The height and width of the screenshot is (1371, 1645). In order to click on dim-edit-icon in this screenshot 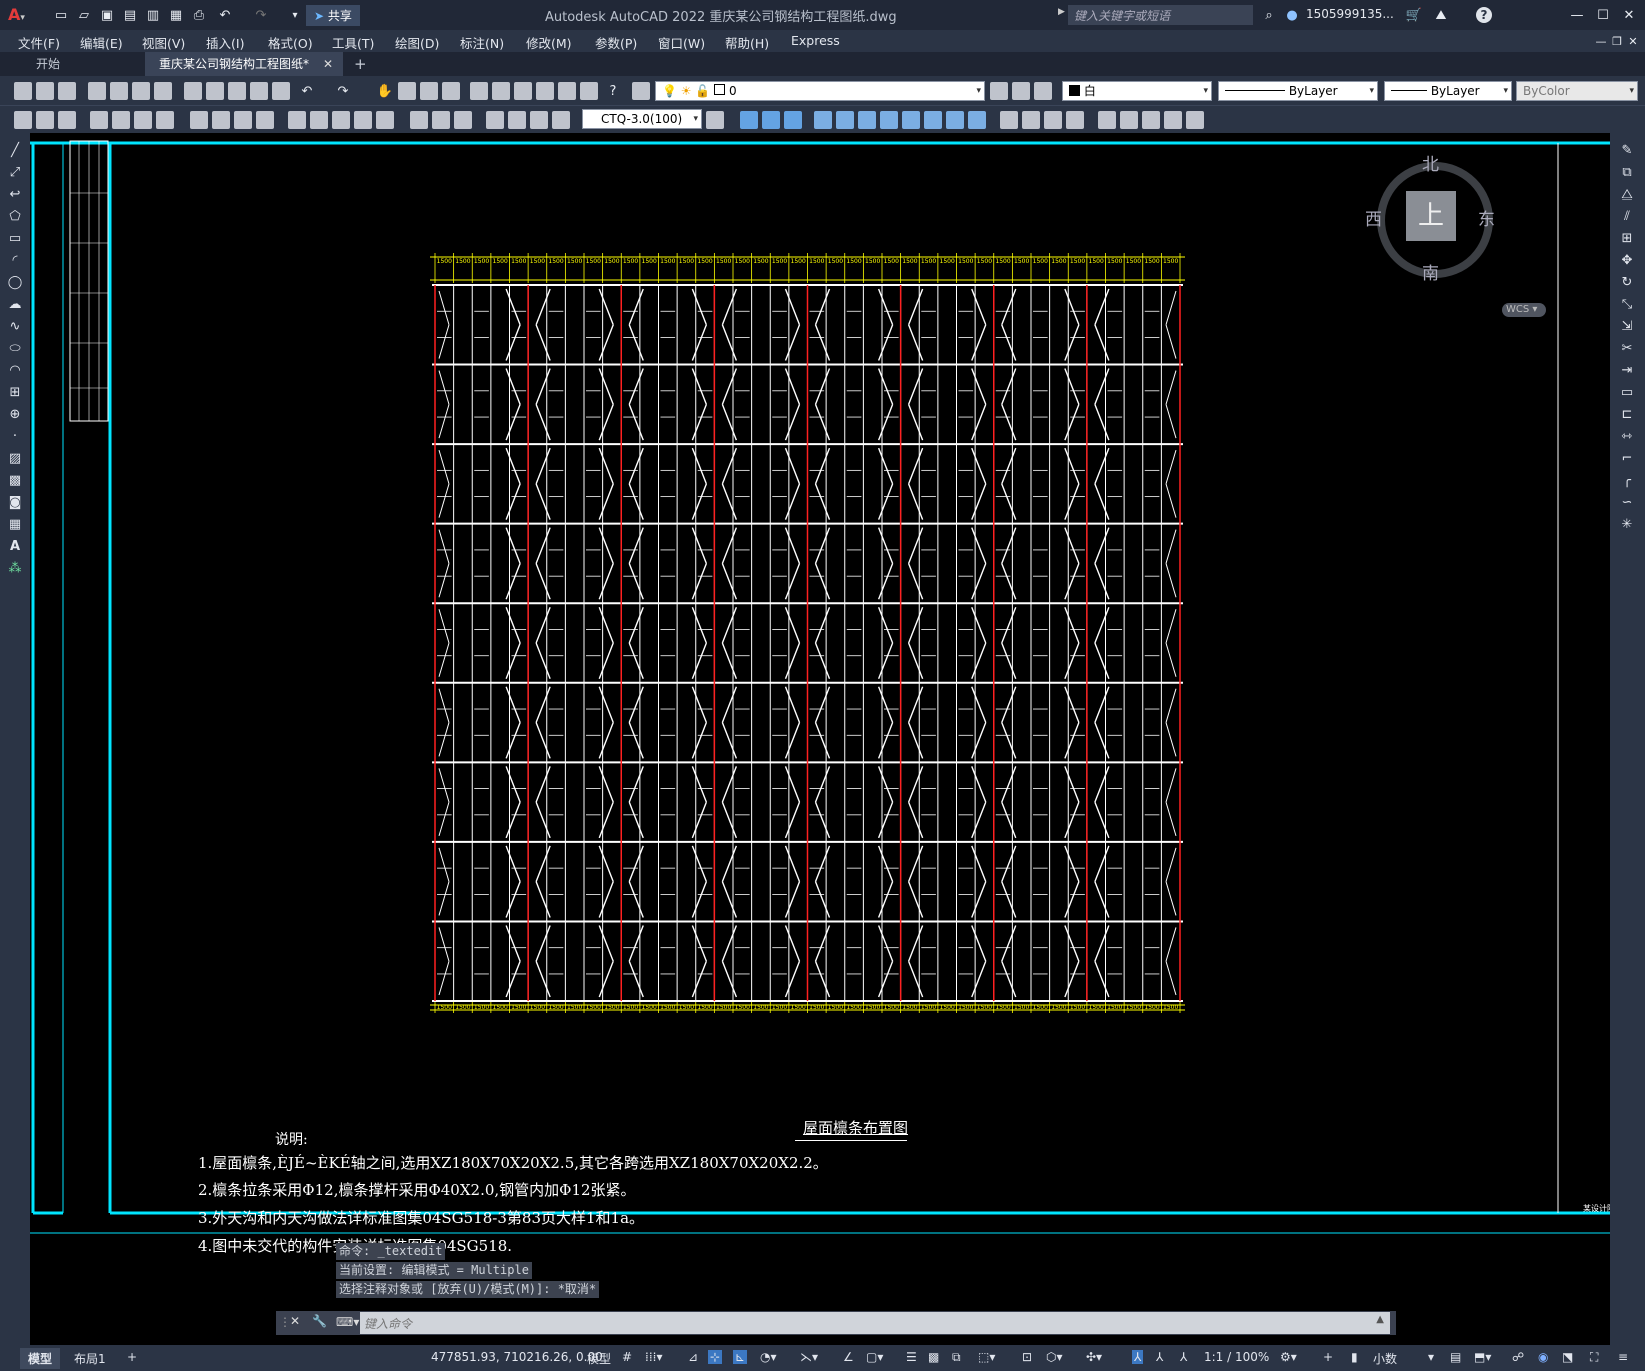, I will do `click(441, 120)`.